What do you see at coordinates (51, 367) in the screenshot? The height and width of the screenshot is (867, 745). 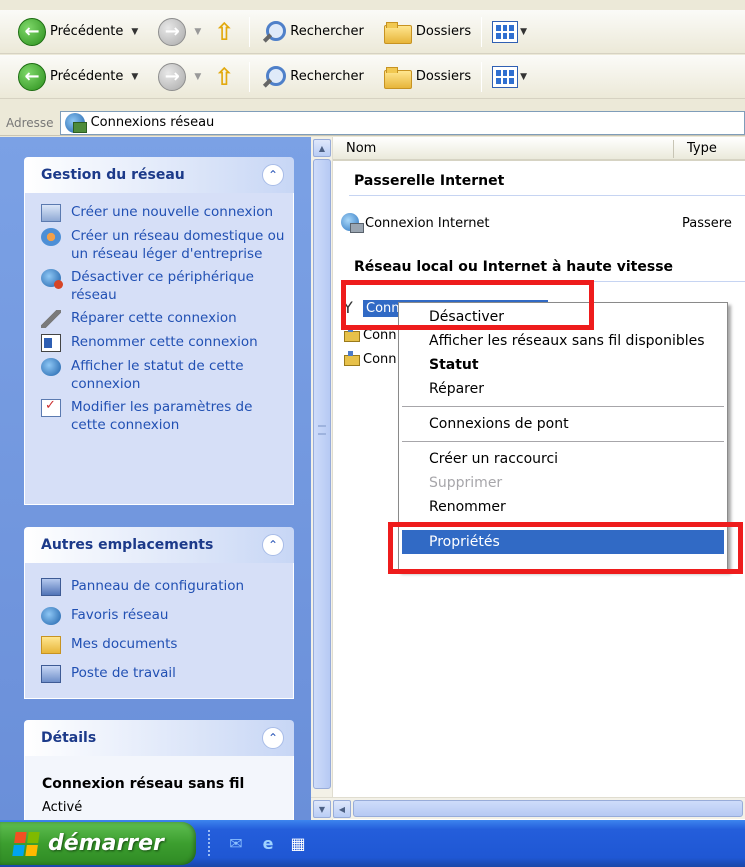 I see `status-icon` at bounding box center [51, 367].